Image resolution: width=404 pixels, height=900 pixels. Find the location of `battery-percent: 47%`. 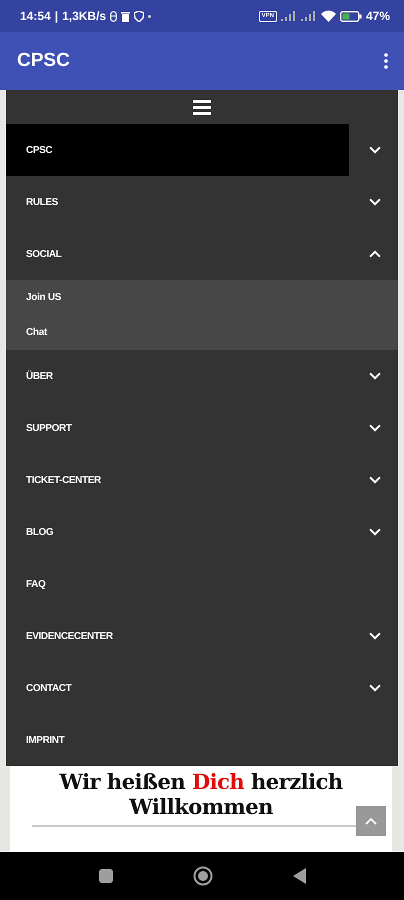

battery-percent: 47% is located at coordinates (378, 16).